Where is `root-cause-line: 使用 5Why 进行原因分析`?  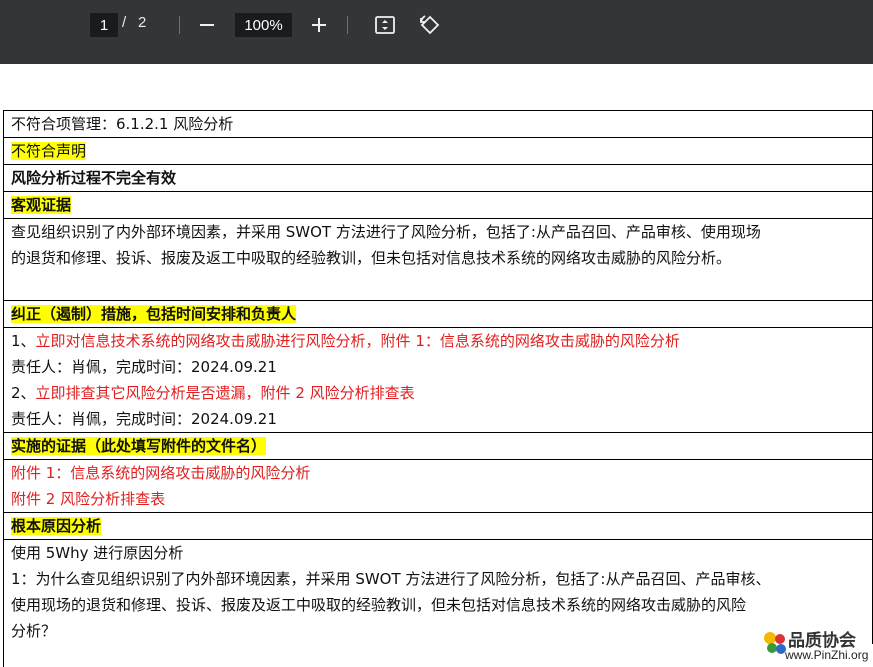
root-cause-line: 使用 5Why 进行原因分析 is located at coordinates (97, 553).